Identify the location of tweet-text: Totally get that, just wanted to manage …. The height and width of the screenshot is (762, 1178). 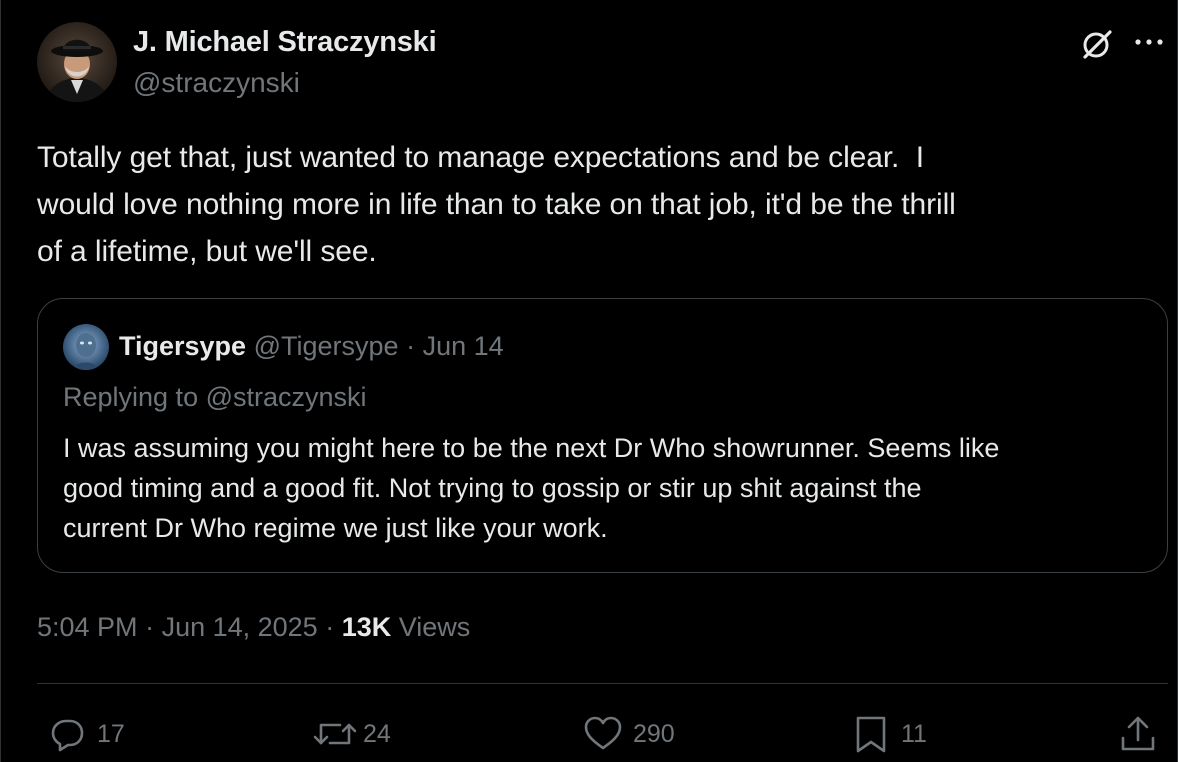
(496, 204).